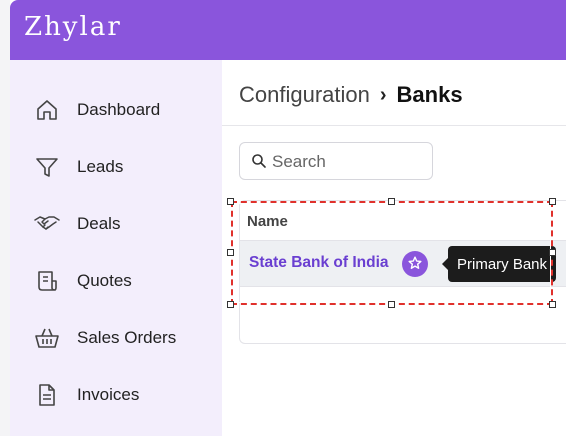  I want to click on resize-handle-left, so click(230, 252).